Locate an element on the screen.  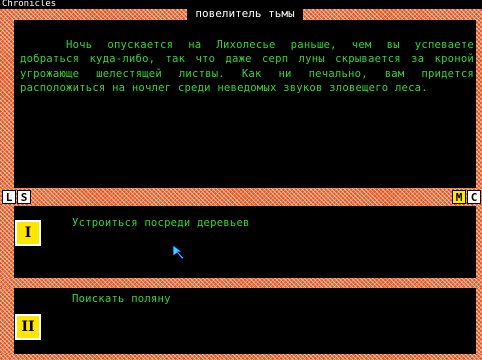
title-bar: повелитель тьмы is located at coordinates (245, 14).